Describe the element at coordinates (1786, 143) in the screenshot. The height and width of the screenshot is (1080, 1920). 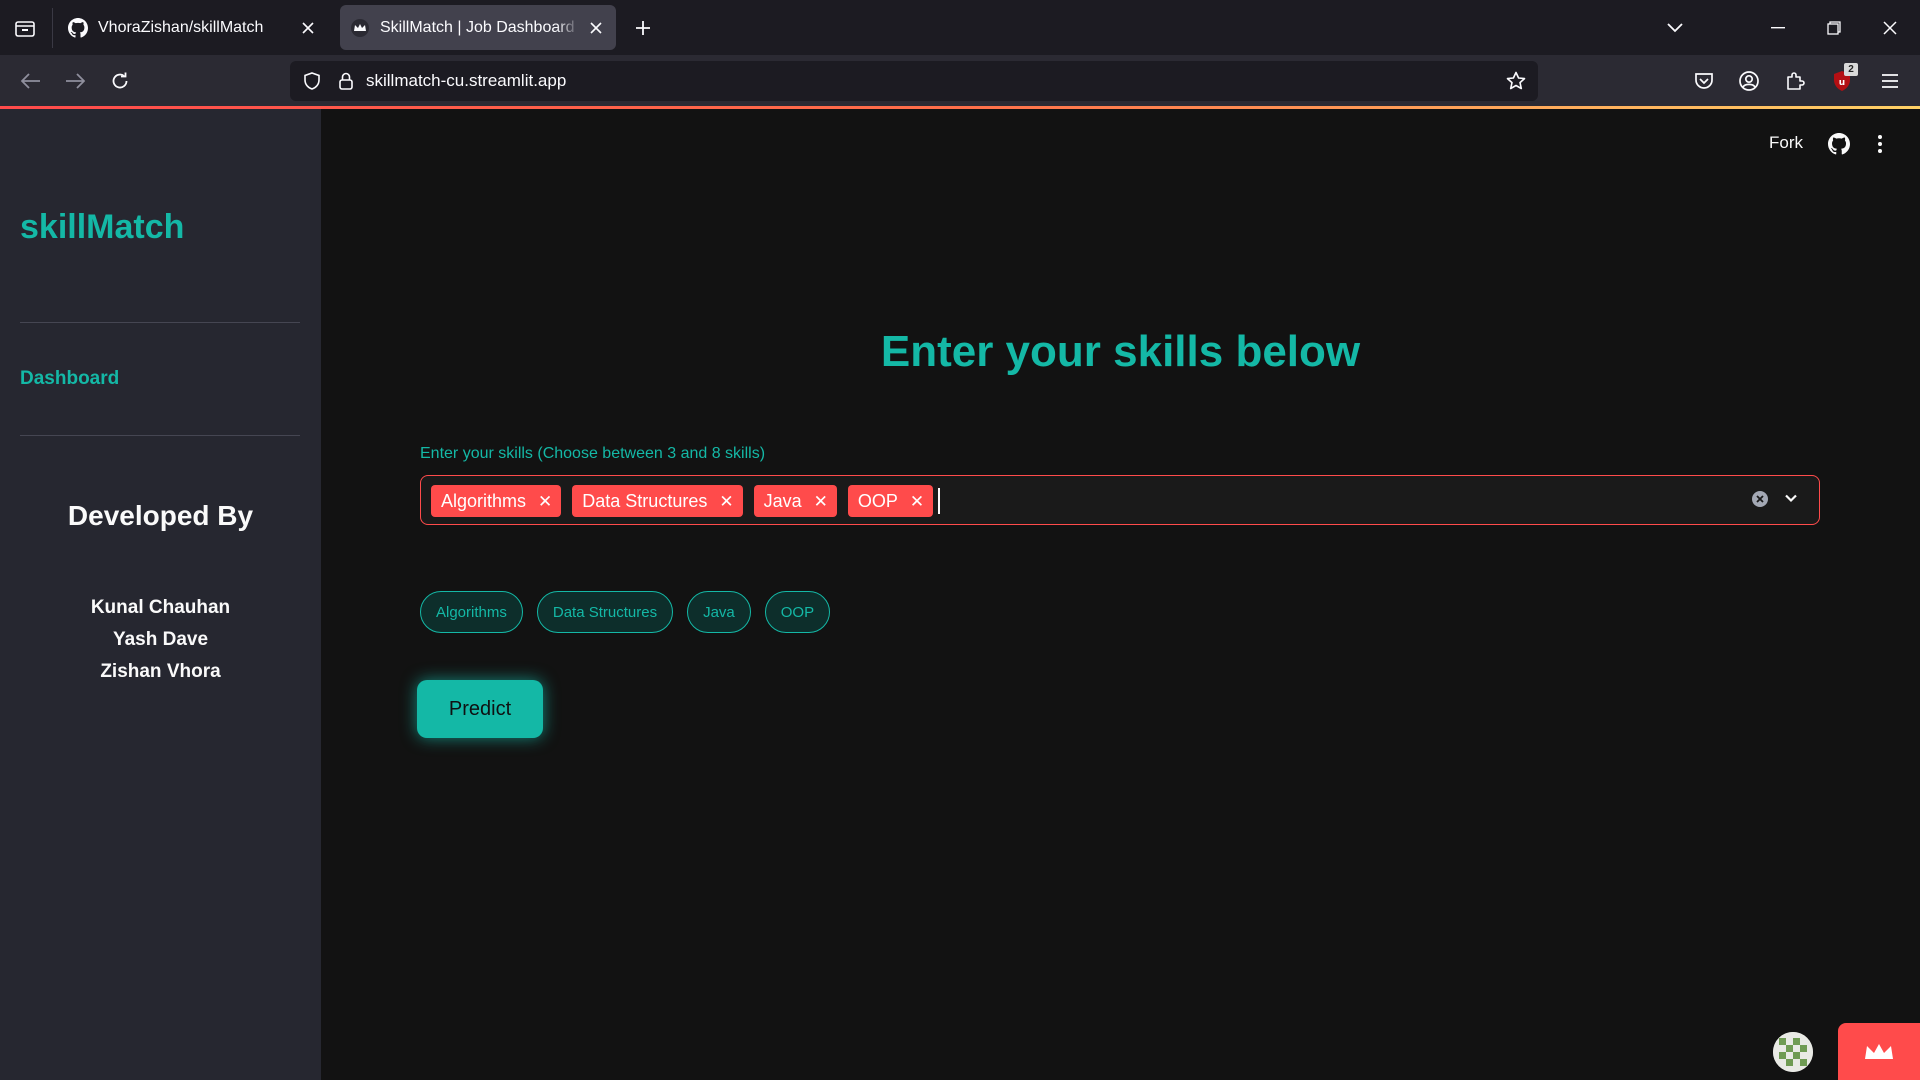
I see `fork-button: Fork` at that location.